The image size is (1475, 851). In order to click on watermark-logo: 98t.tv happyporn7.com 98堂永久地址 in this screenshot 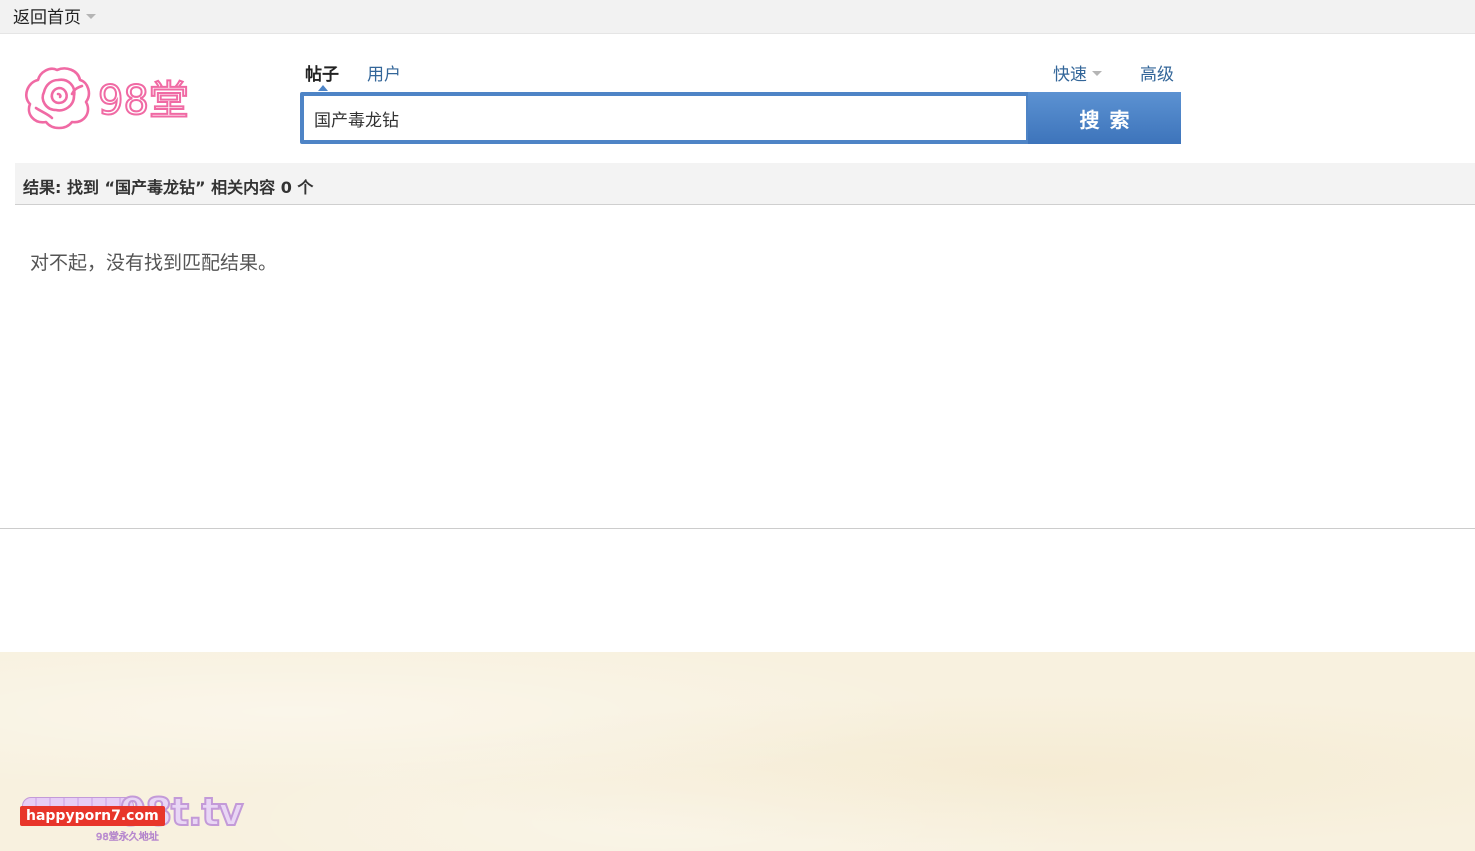, I will do `click(132, 816)`.